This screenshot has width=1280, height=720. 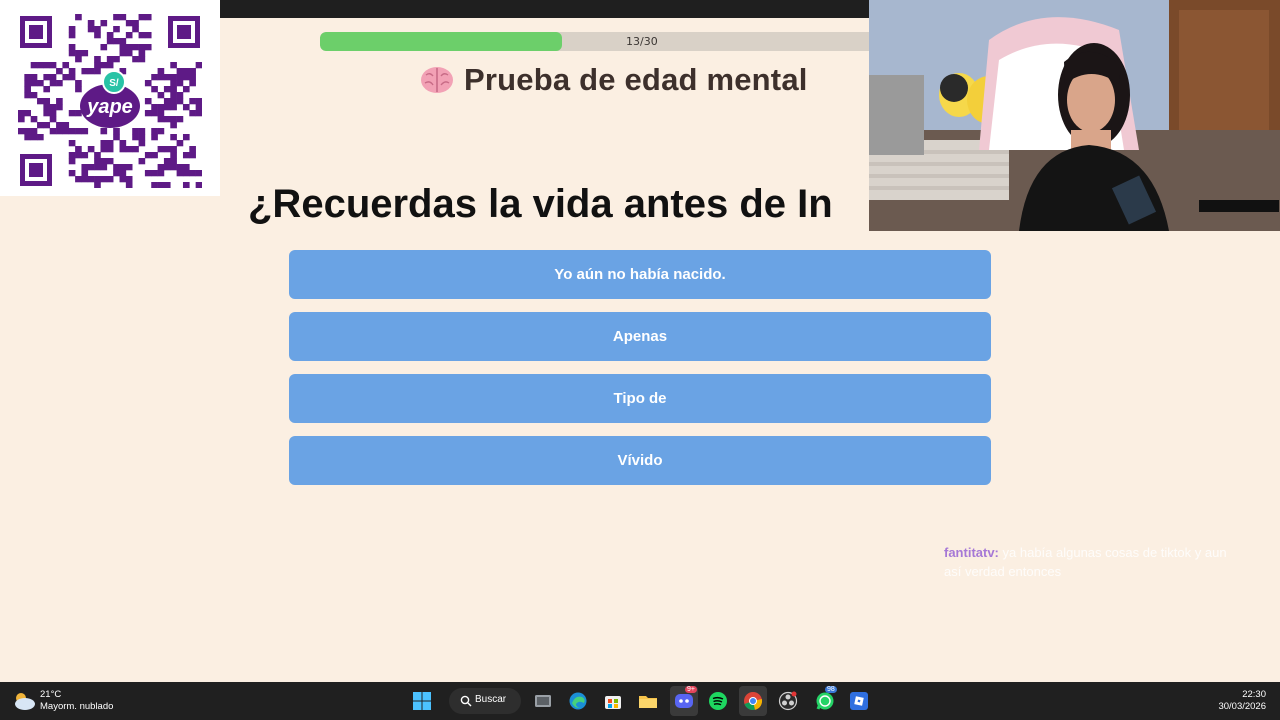 I want to click on answer-option-3: Tipo de, so click(x=640, y=398).